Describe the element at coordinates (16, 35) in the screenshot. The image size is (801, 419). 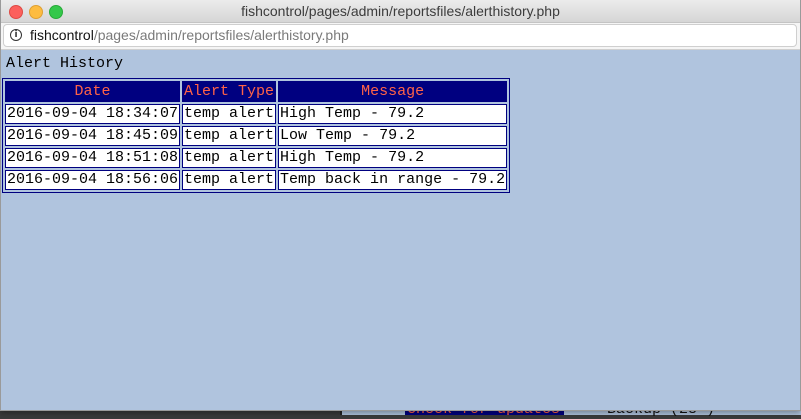
I see `info-icon: i` at that location.